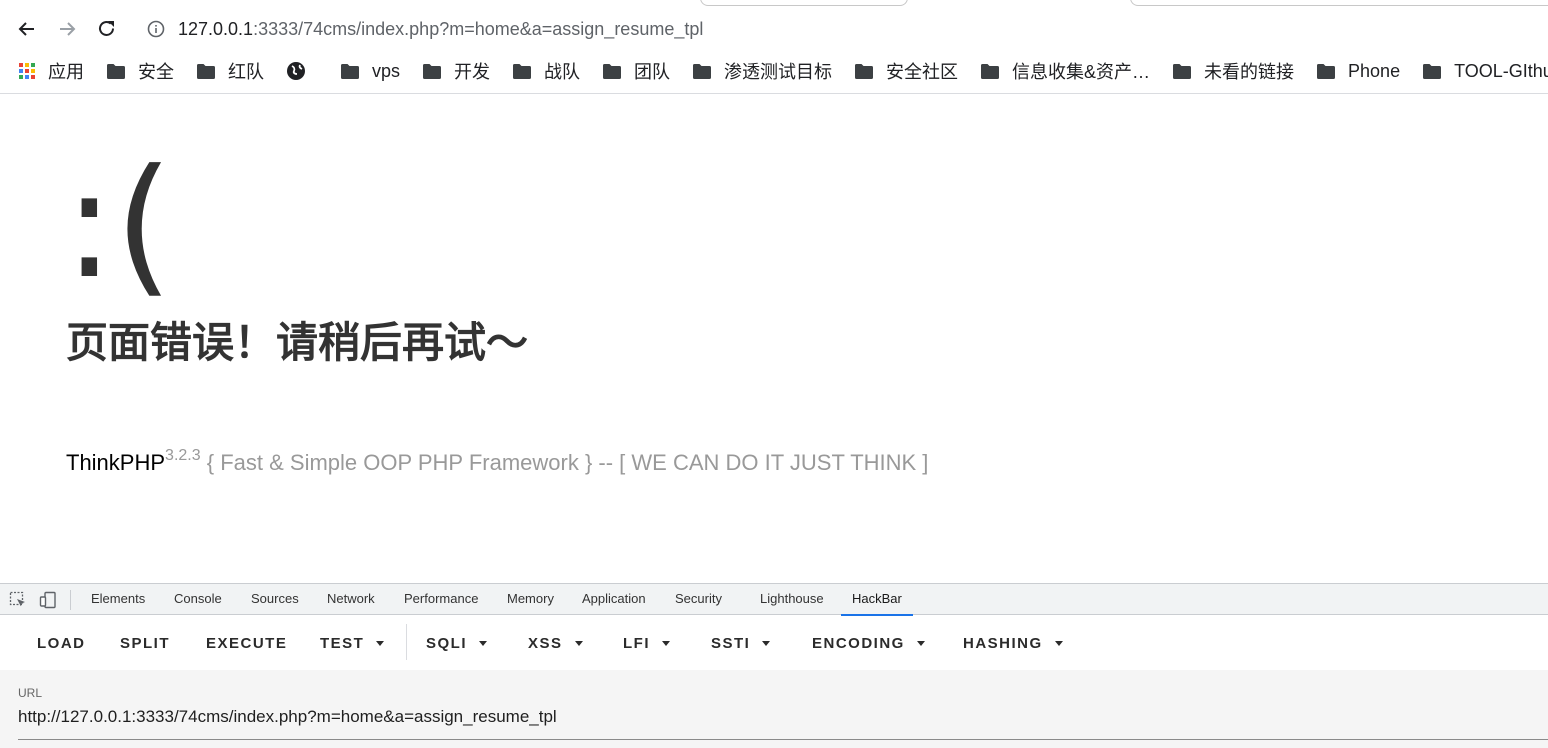 This screenshot has width=1548, height=748. I want to click on button-label: TEST, so click(342, 643).